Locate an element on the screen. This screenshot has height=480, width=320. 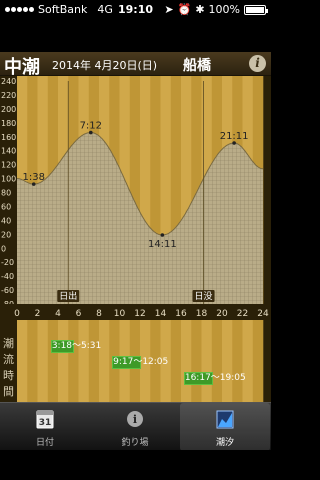
x-tick-label: 10 is located at coordinates (120, 314).